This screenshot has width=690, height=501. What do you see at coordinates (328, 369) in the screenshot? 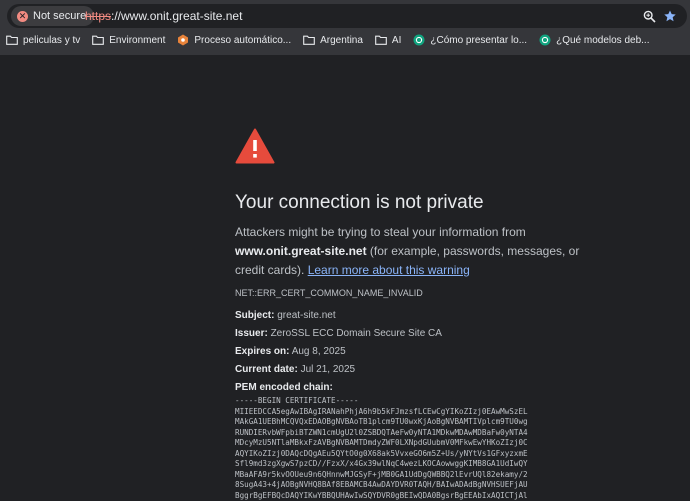
I see `detail-value: Jul 21, 2025` at bounding box center [328, 369].